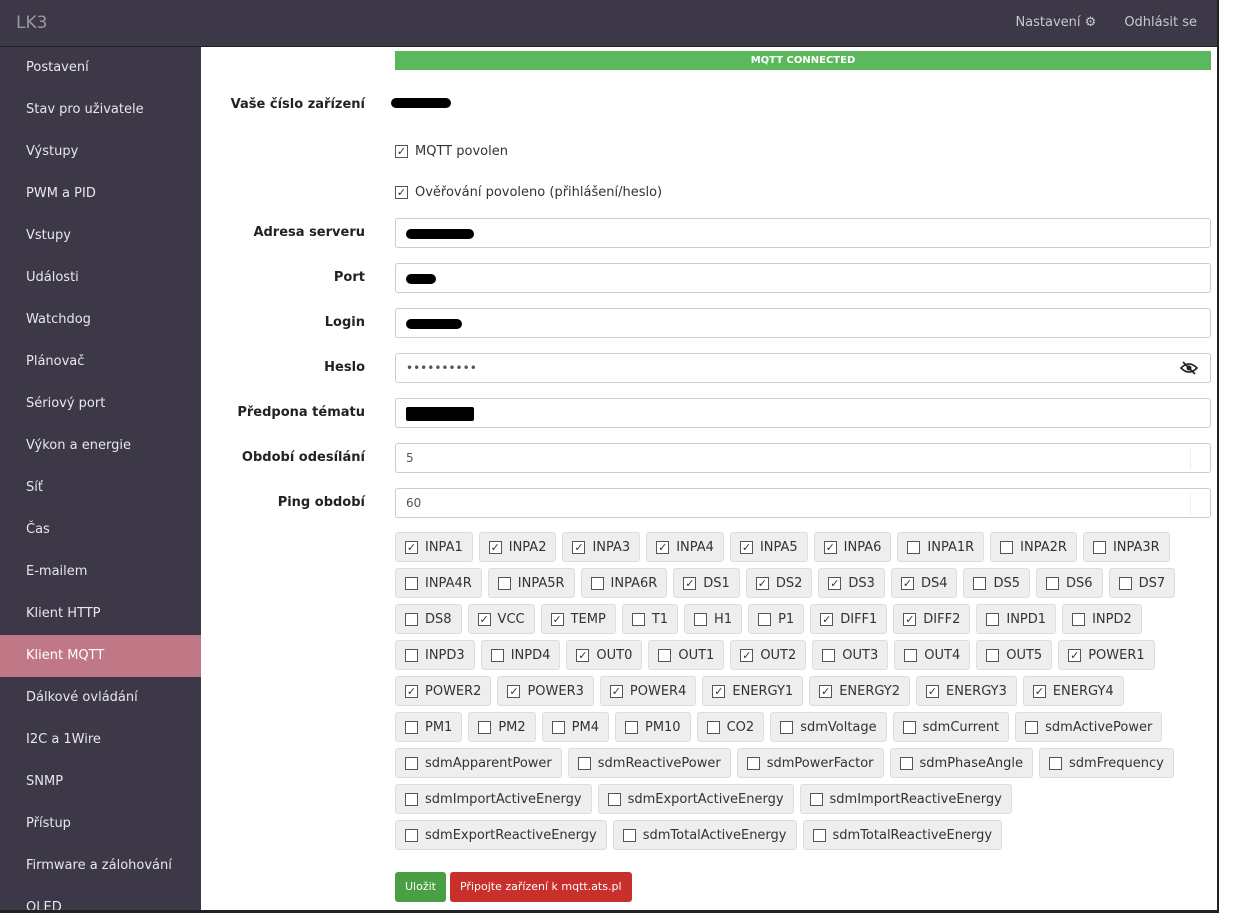 The height and width of the screenshot is (913, 1233). Describe the element at coordinates (803, 413) in the screenshot. I see `topic-prefix-input` at that location.